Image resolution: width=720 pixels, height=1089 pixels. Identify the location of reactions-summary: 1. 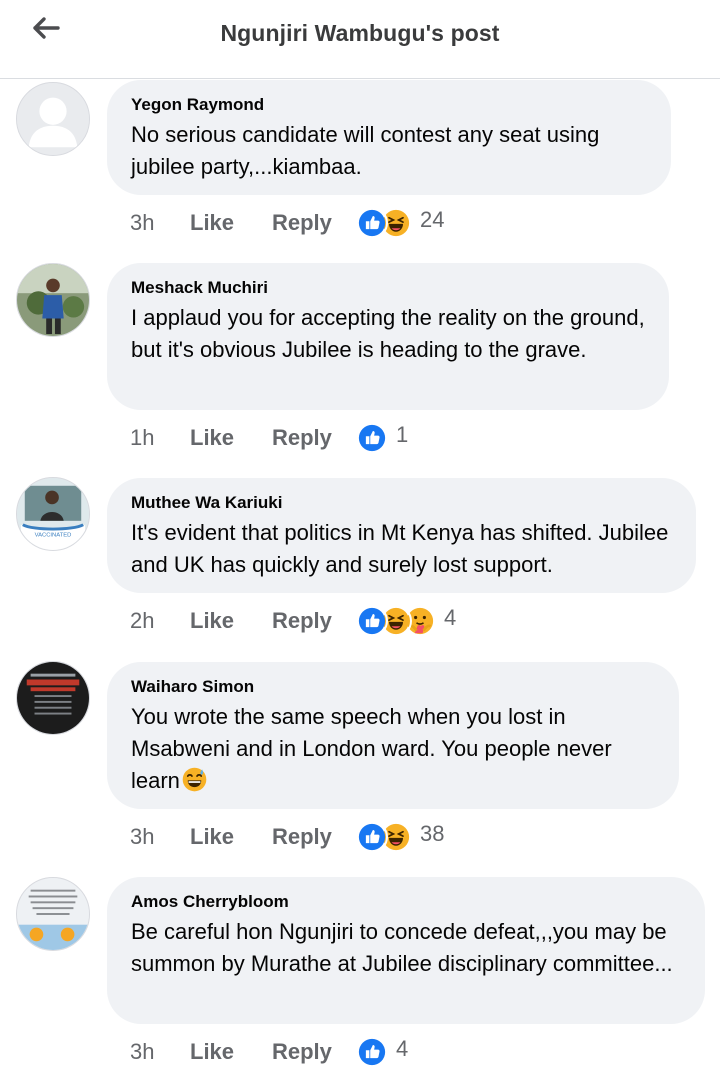
(382, 438).